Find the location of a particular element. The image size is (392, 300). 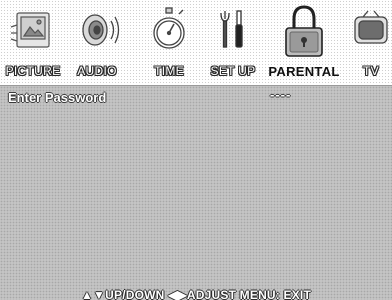

menu-item-label: SET UP is located at coordinates (233, 71).